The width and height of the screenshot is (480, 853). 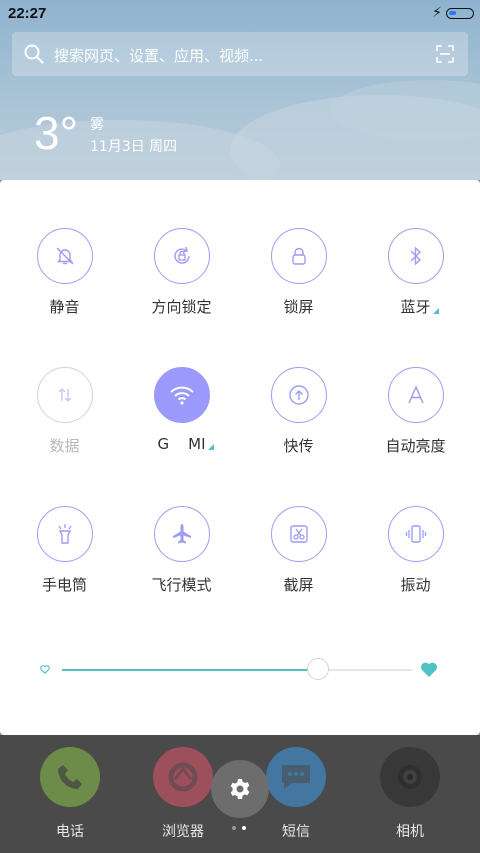 I want to click on toggle-label: 快传, so click(x=298, y=446).